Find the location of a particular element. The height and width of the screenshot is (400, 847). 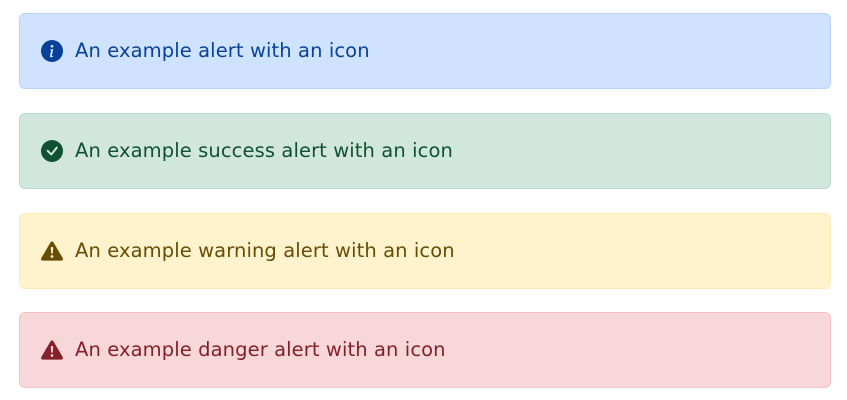

danger-triangle-icon is located at coordinates (52, 350).